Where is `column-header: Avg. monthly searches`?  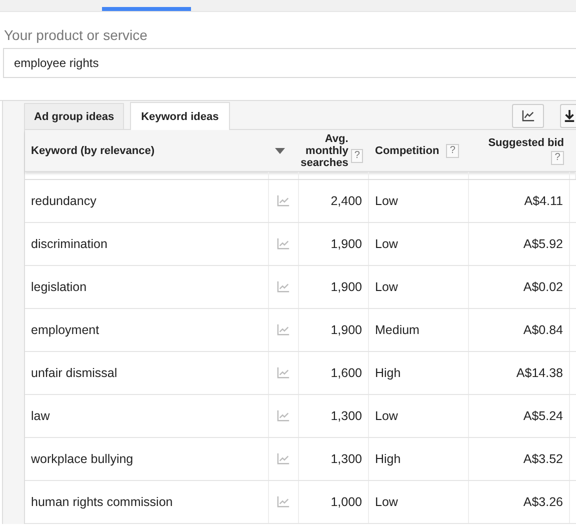 column-header: Avg. monthly searches is located at coordinates (316, 150).